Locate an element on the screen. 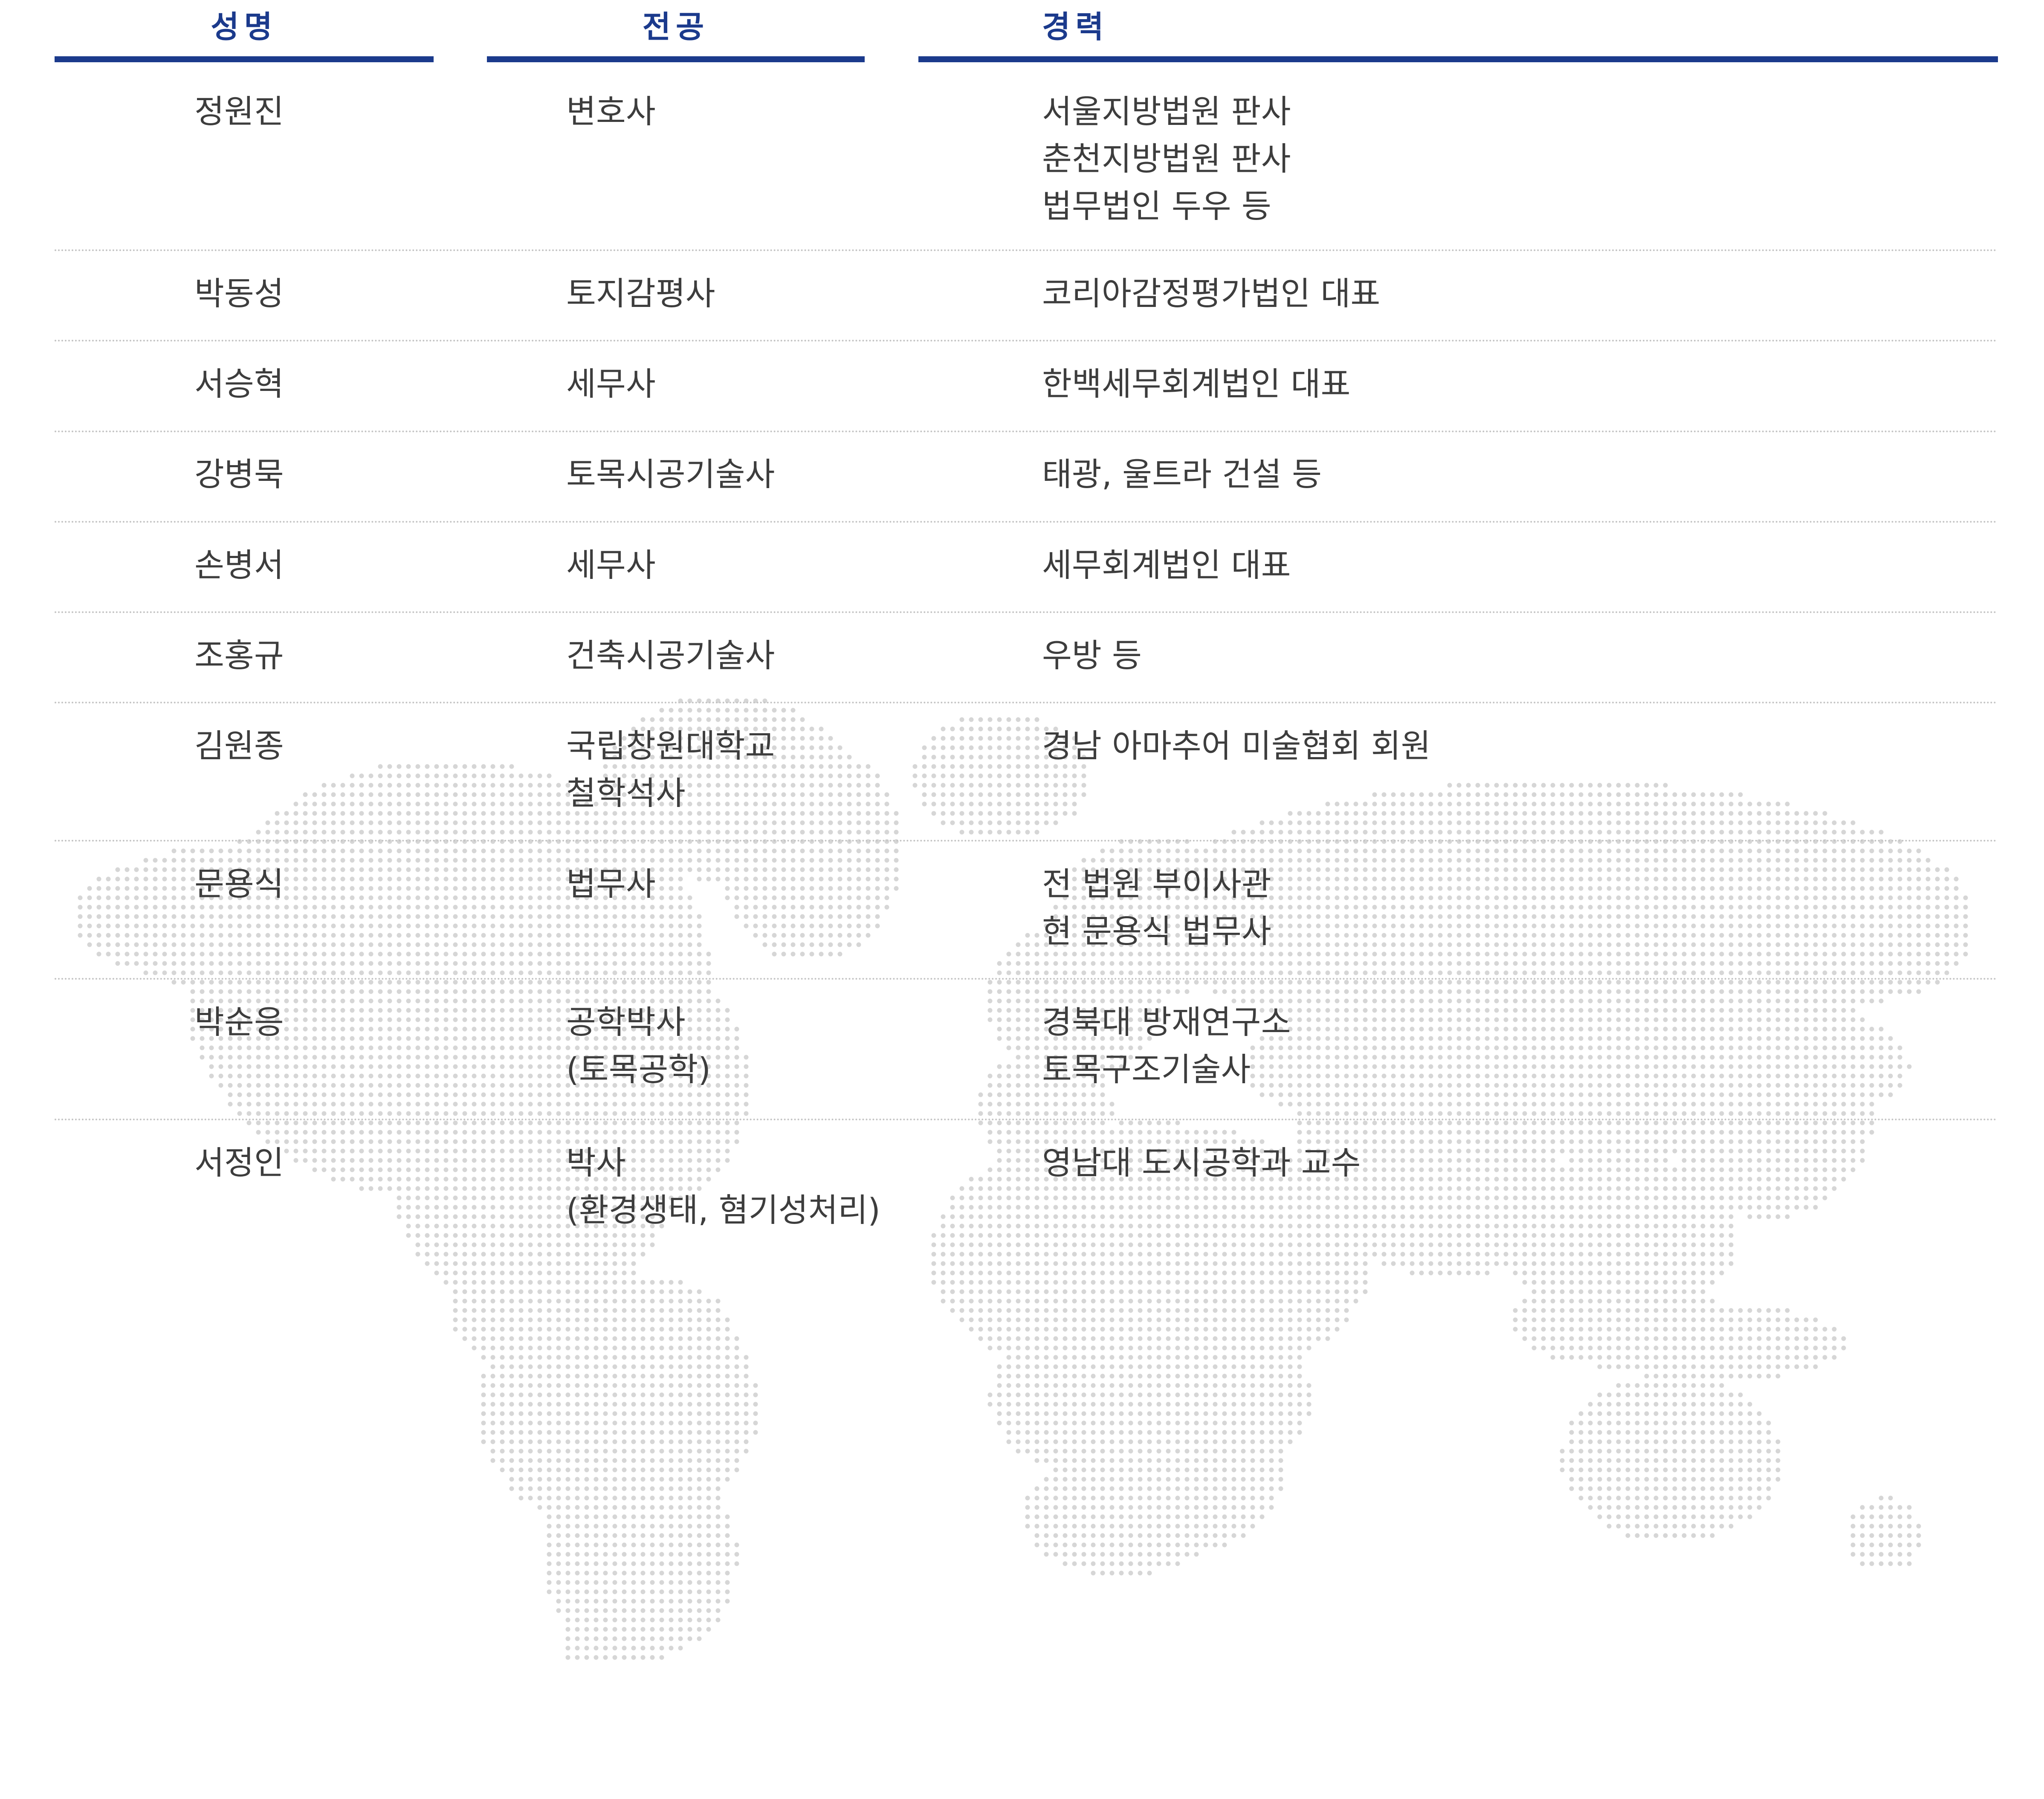  member-major: 박사 (환경생태, 혐기성처리) is located at coordinates (723, 1186).